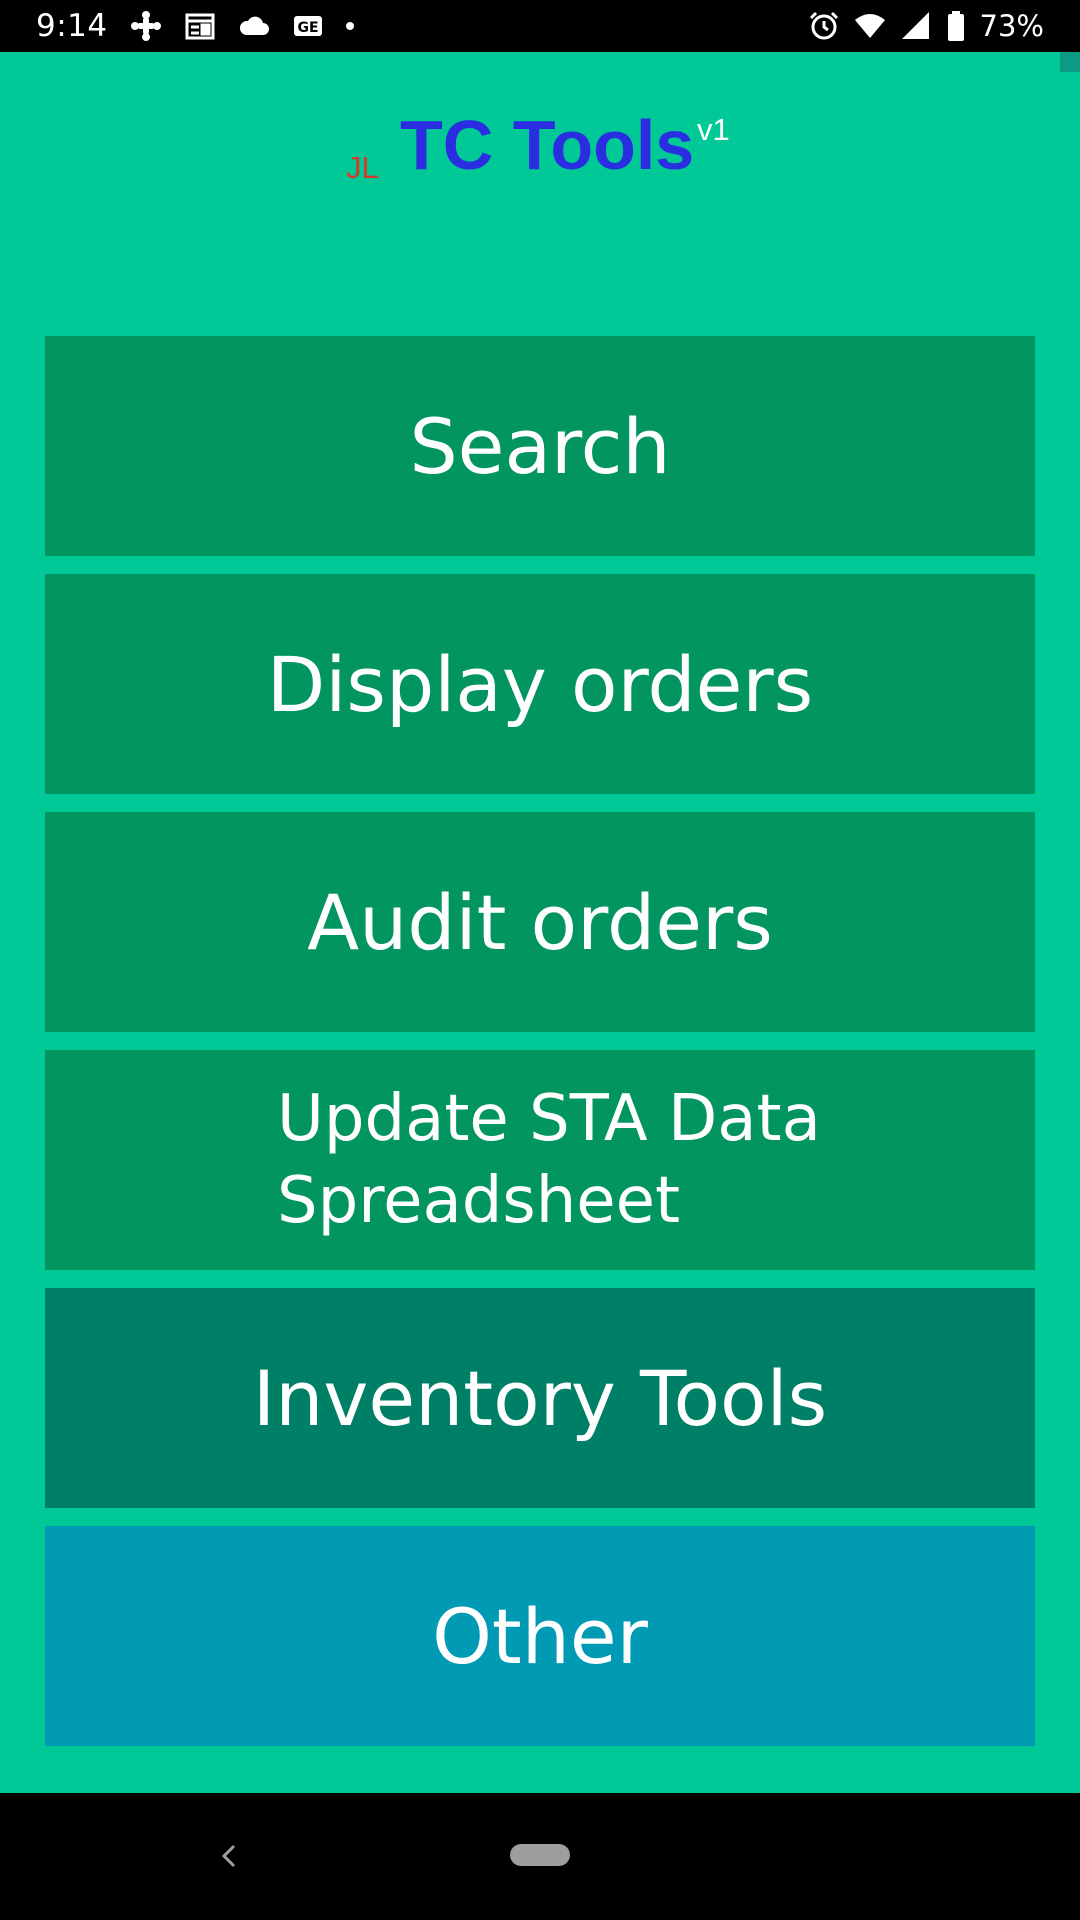 The image size is (1080, 1920). Describe the element at coordinates (72, 26) in the screenshot. I see `status-time: 9:14` at that location.